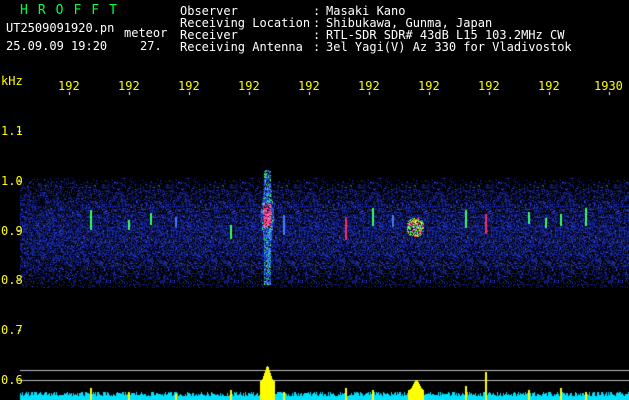 The height and width of the screenshot is (400, 629). Describe the element at coordinates (241, 47) in the screenshot. I see `antenna-label: Receiving Antenna` at that location.